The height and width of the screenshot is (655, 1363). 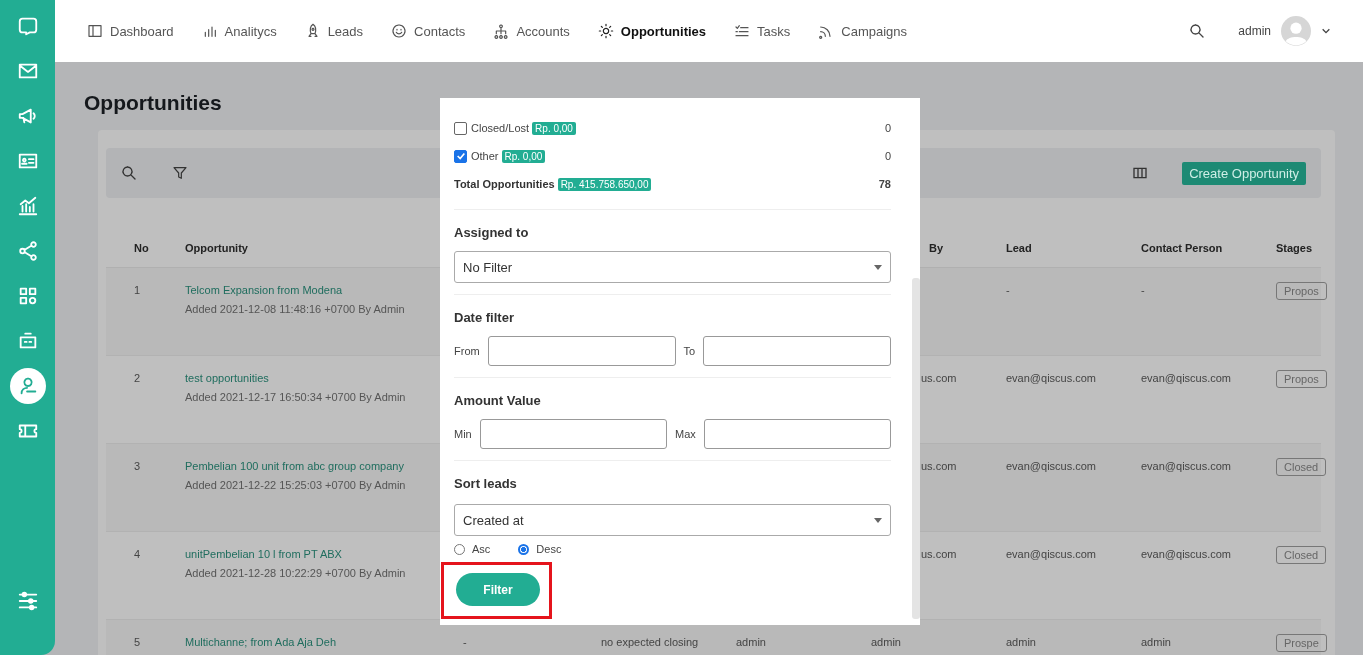 What do you see at coordinates (650, 642) in the screenshot?
I see `table-cell-text: no expected closing` at bounding box center [650, 642].